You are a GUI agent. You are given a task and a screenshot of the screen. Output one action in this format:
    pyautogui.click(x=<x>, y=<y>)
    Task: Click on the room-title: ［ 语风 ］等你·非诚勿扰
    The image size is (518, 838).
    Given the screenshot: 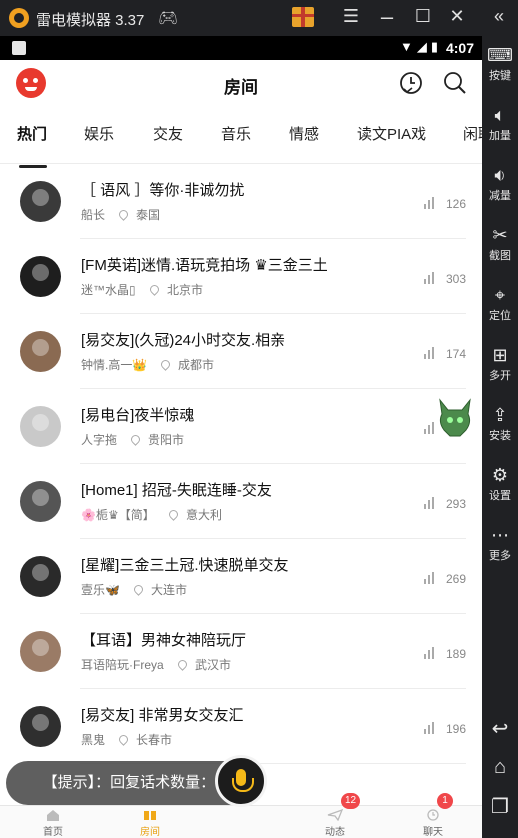 What is the action you would take?
    pyautogui.click(x=163, y=190)
    